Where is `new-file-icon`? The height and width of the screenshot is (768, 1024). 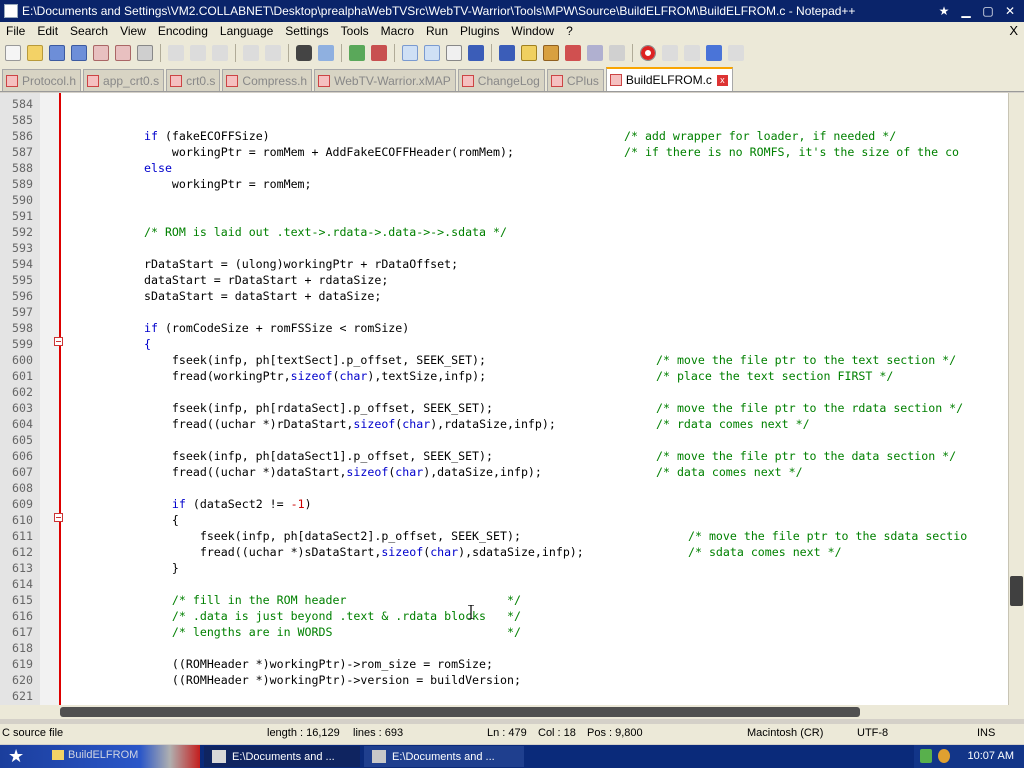
new-file-icon is located at coordinates (13, 53).